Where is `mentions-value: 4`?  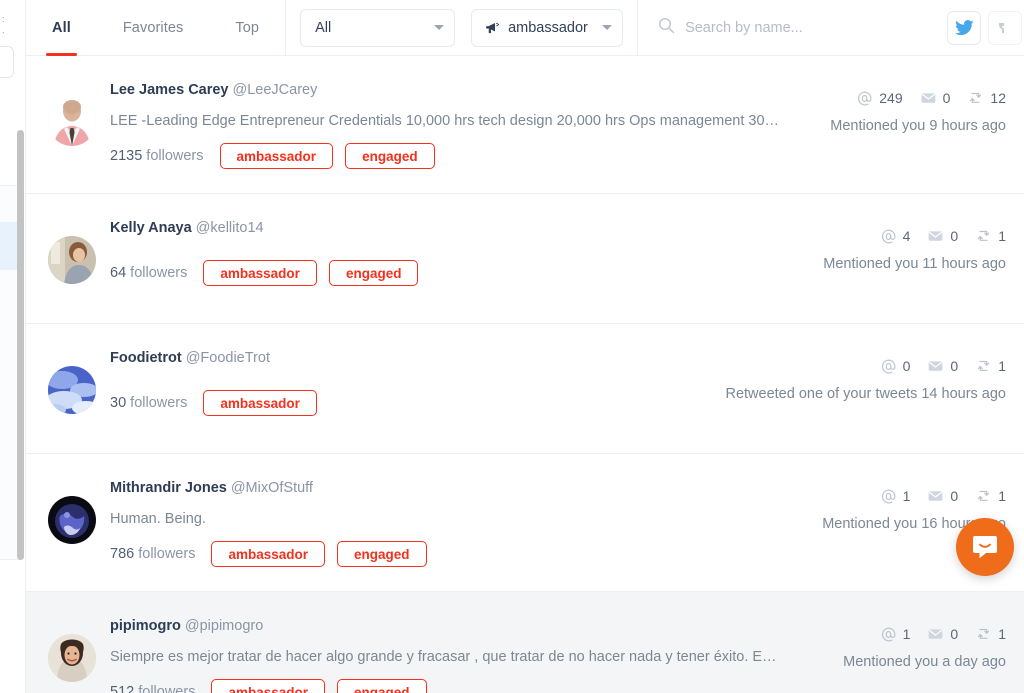
mentions-value: 4 is located at coordinates (906, 236).